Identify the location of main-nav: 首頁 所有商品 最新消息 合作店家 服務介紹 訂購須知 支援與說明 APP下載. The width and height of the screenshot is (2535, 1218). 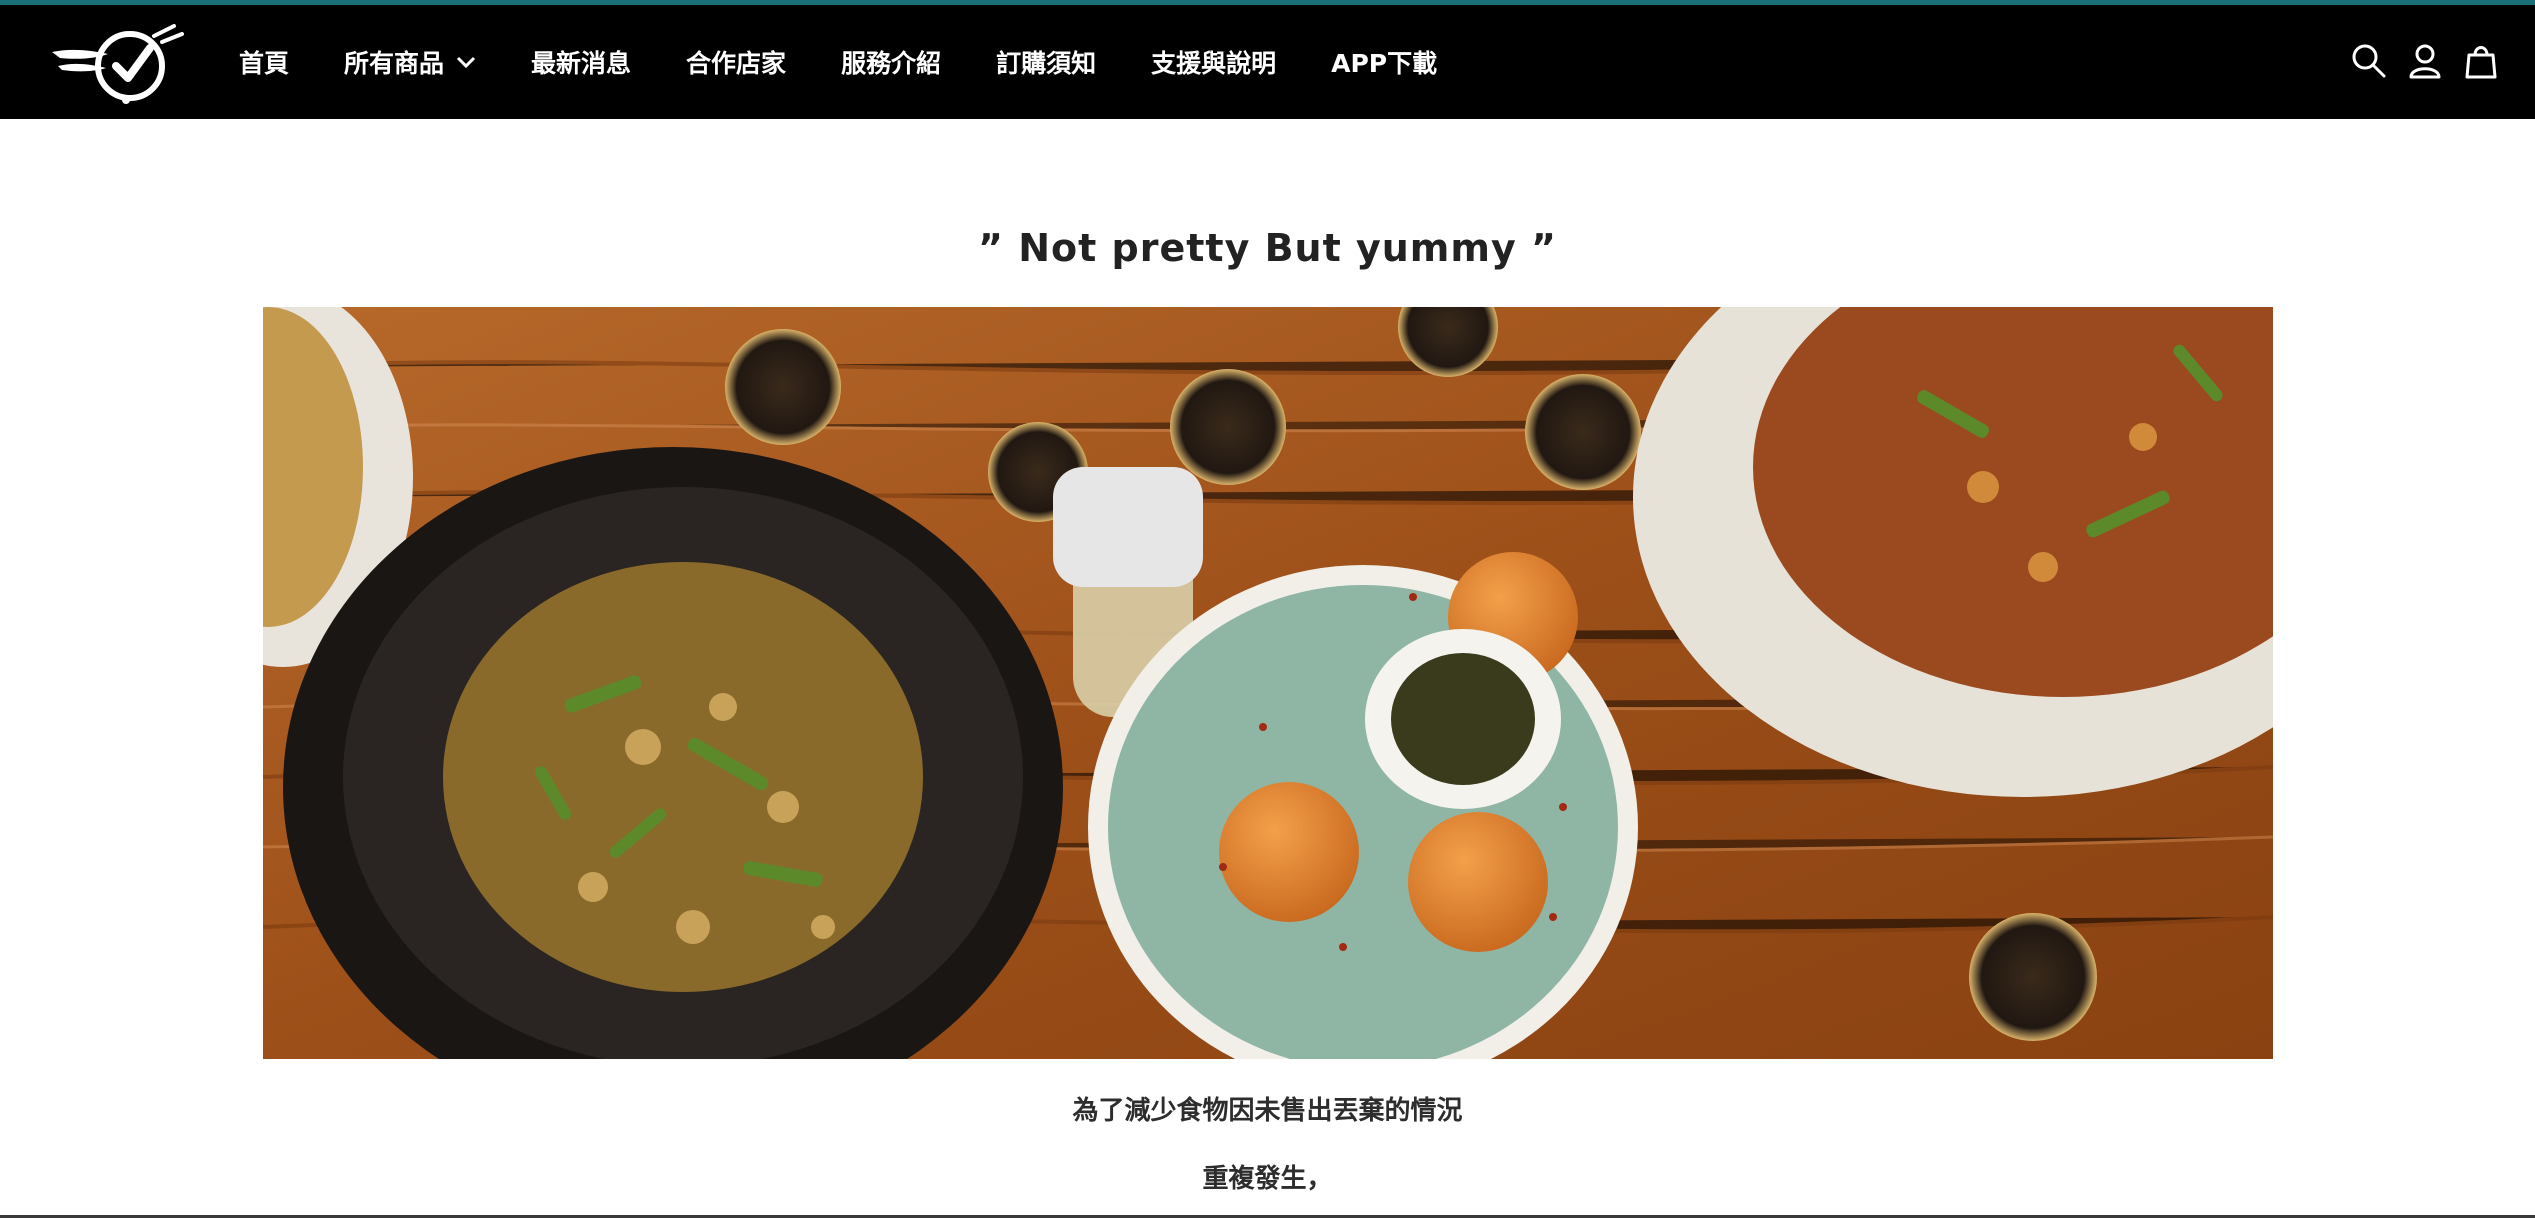
(865, 62).